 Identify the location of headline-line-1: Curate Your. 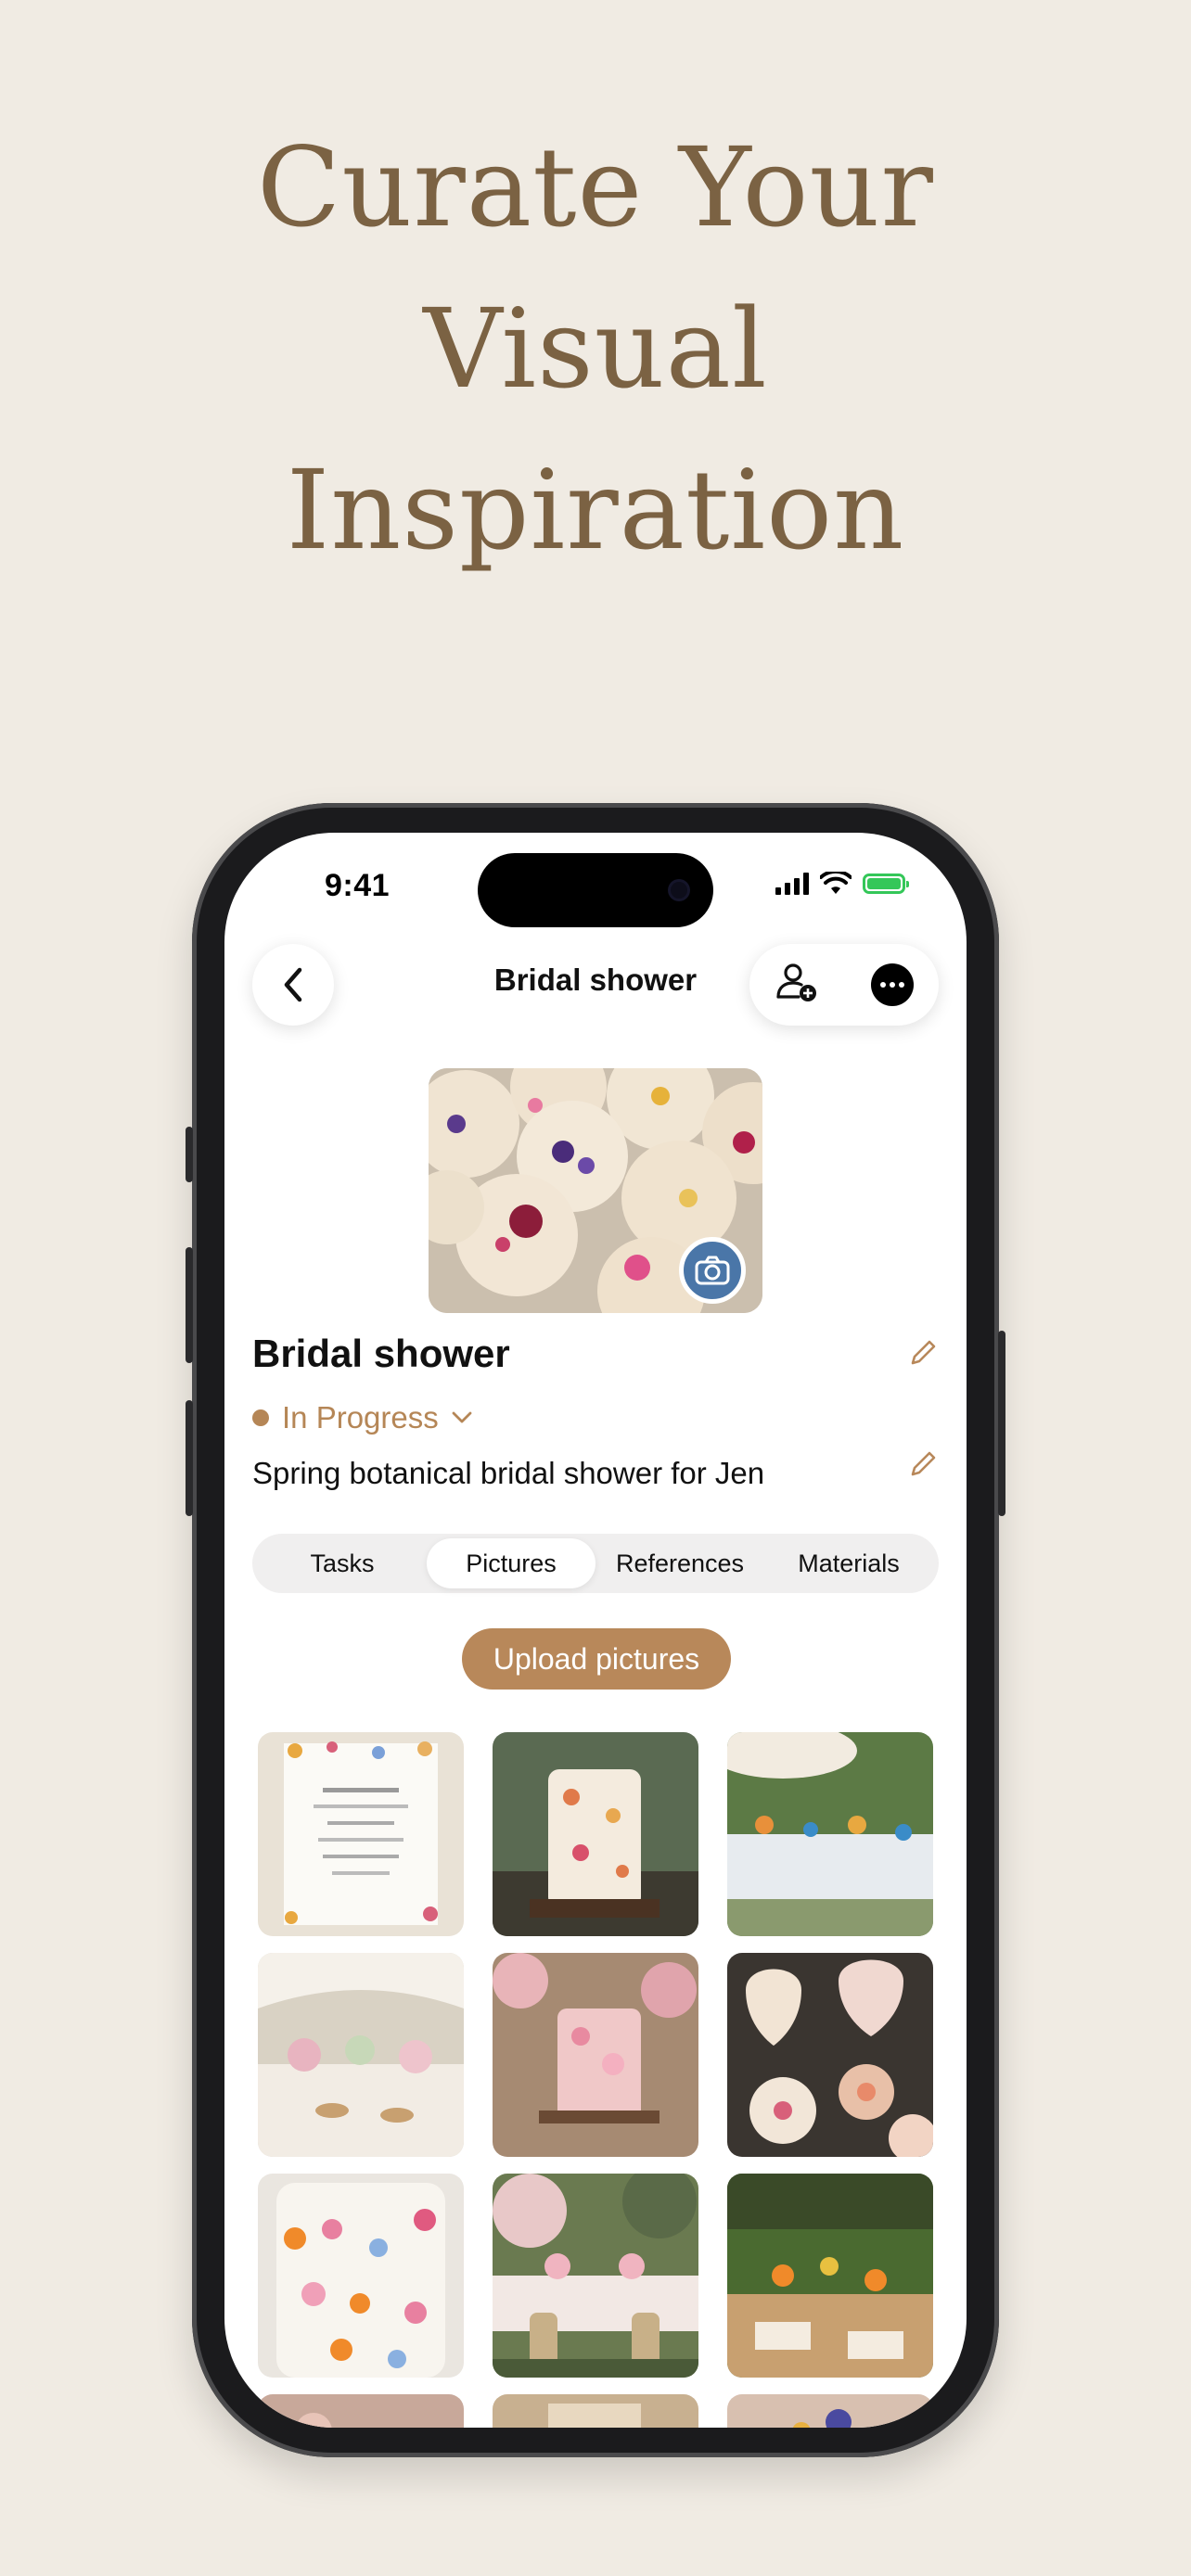
(595, 187).